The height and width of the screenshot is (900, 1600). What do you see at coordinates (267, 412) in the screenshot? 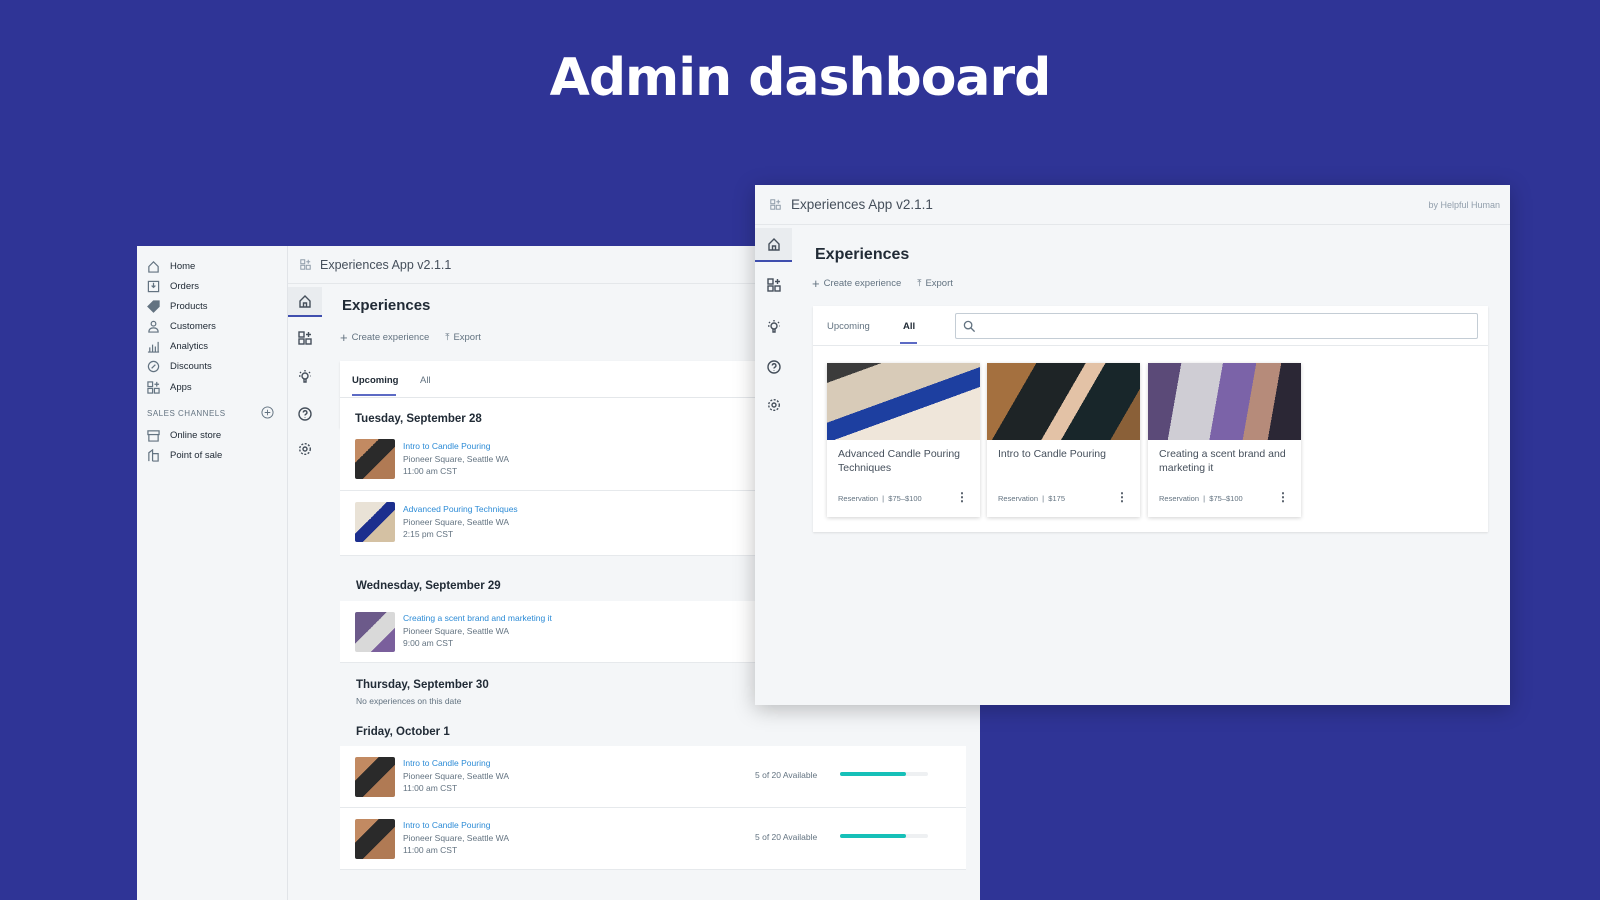
I see `add-channel-icon` at bounding box center [267, 412].